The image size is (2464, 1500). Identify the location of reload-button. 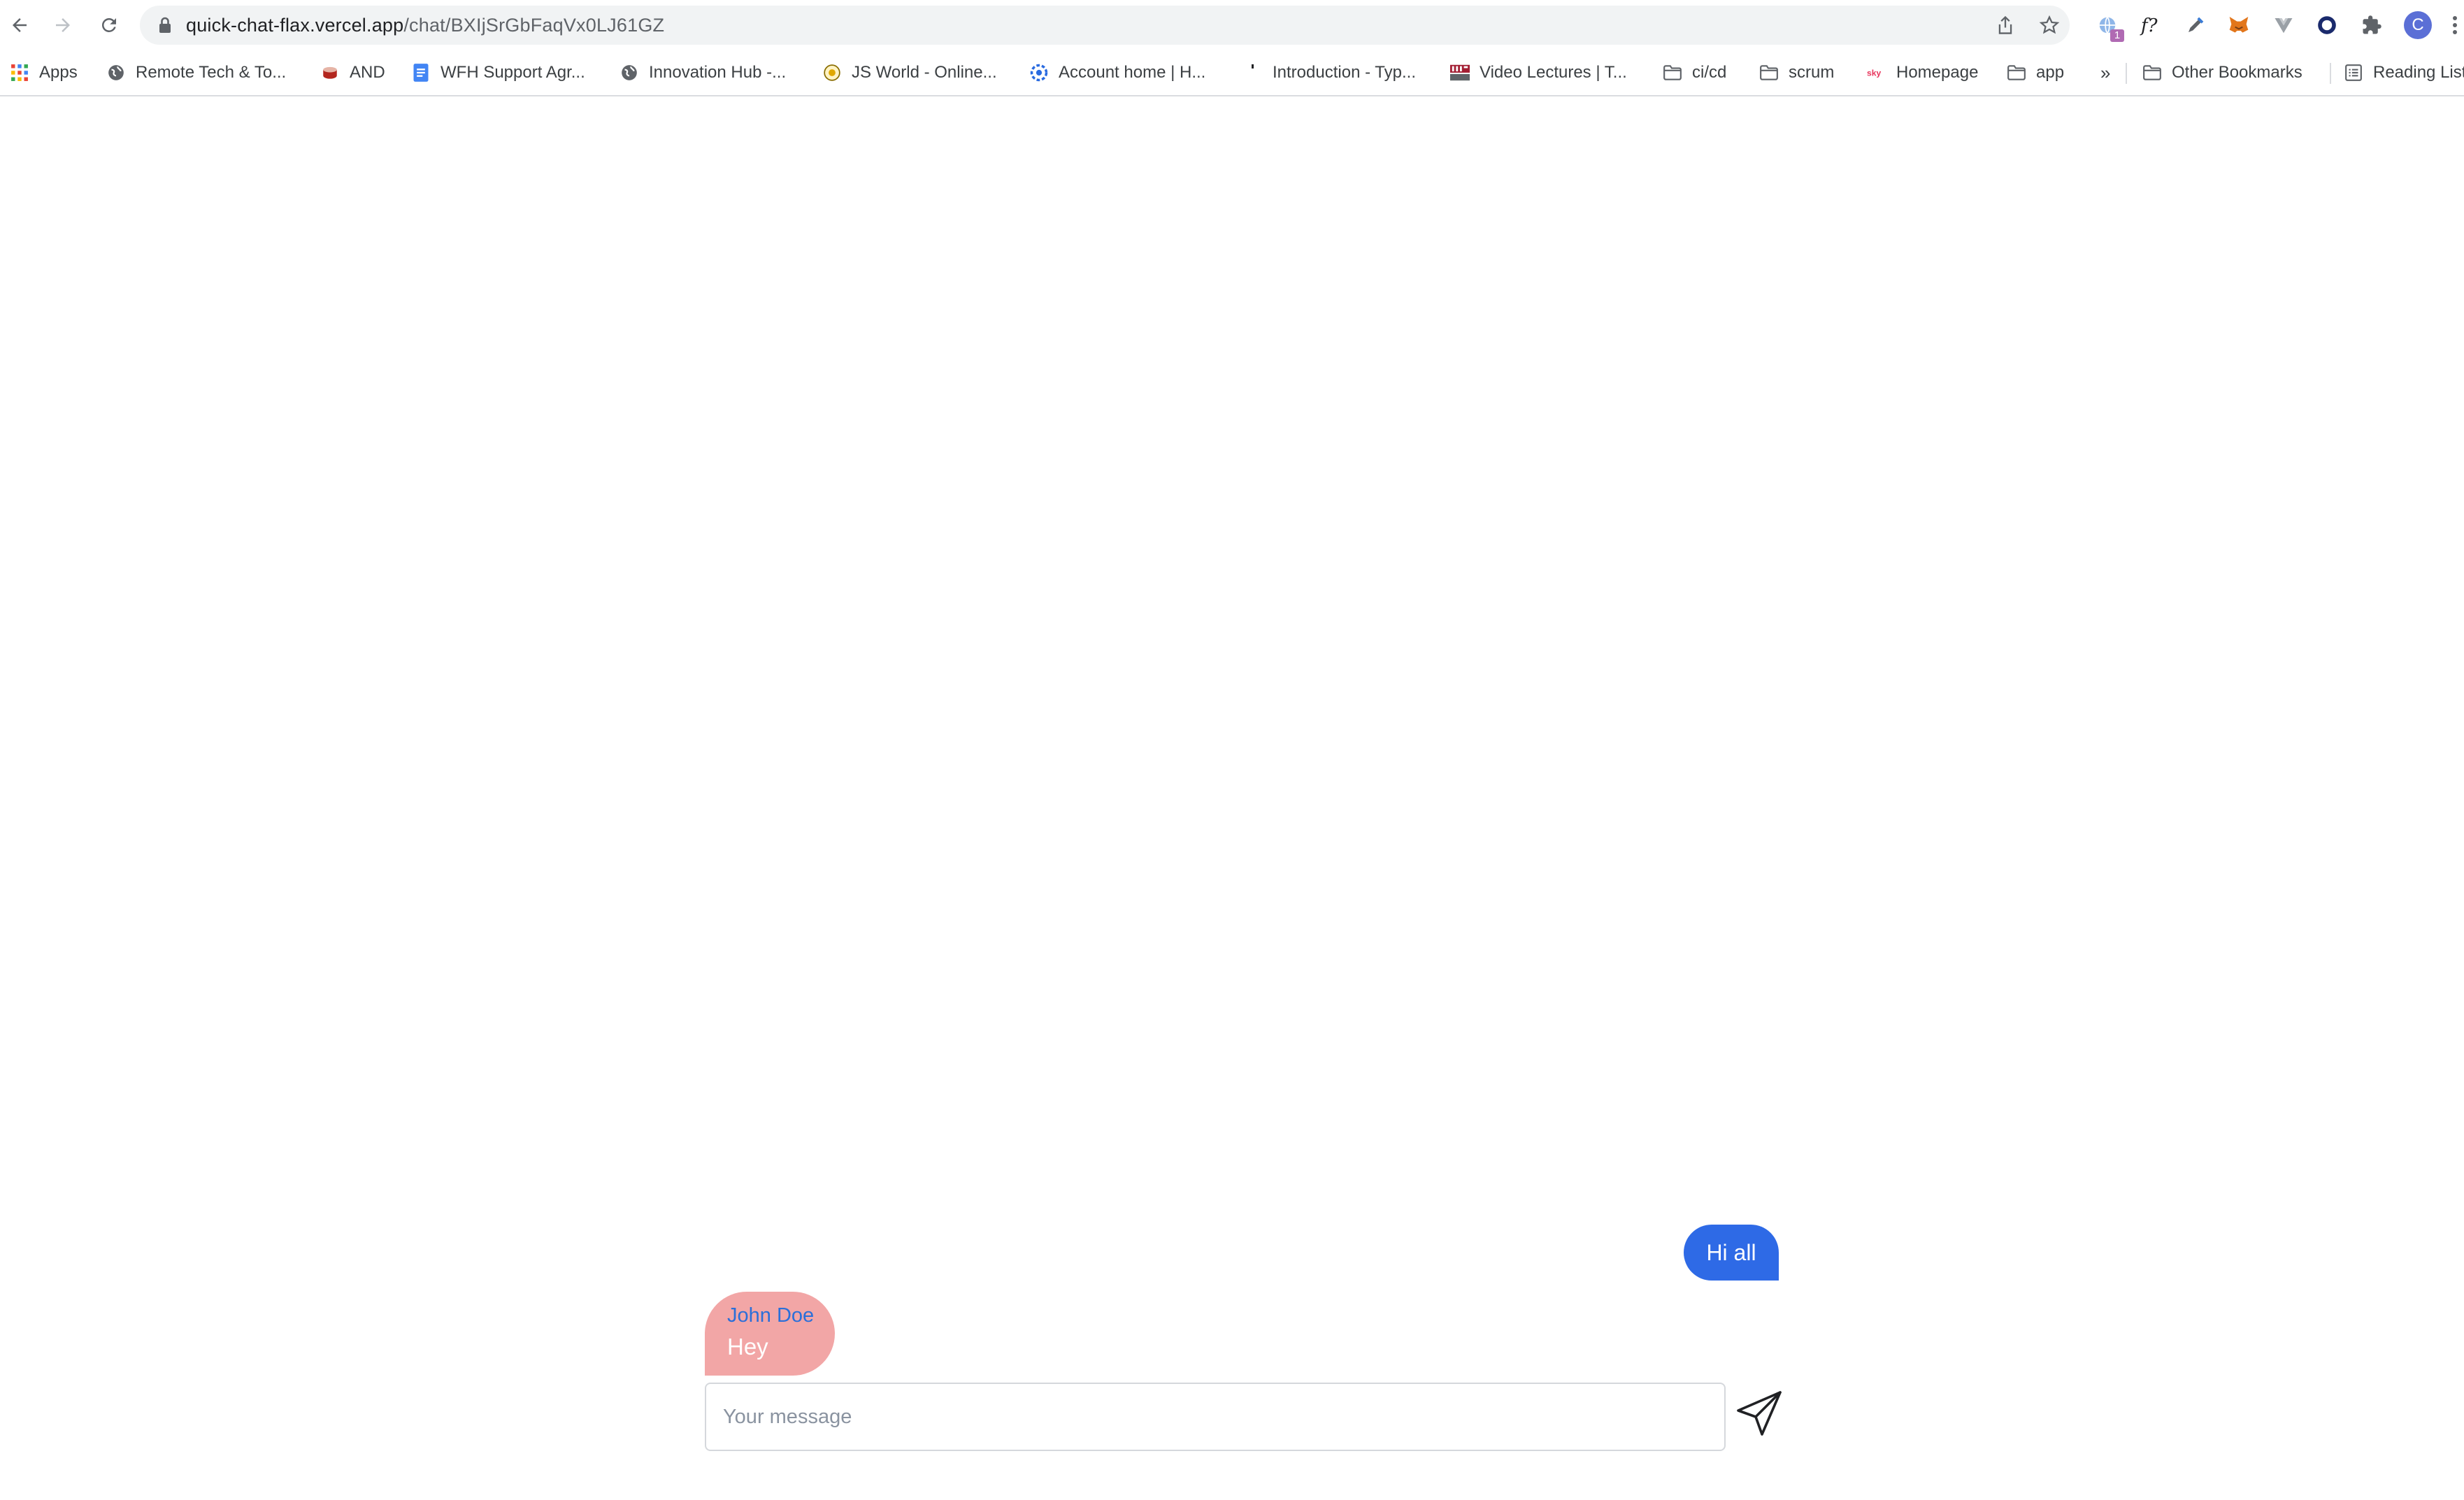
(109, 25).